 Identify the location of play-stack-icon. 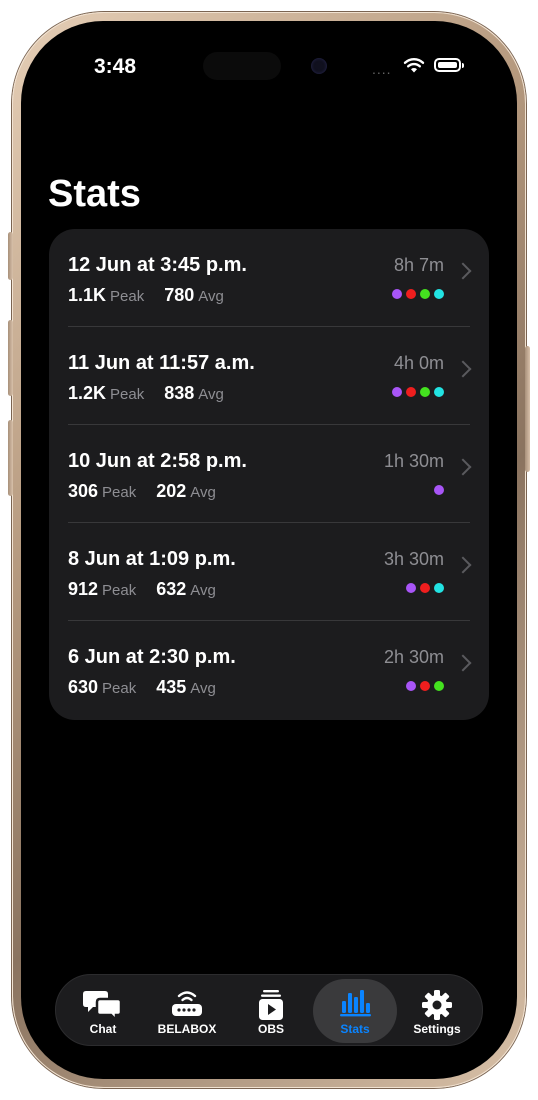
(271, 1005).